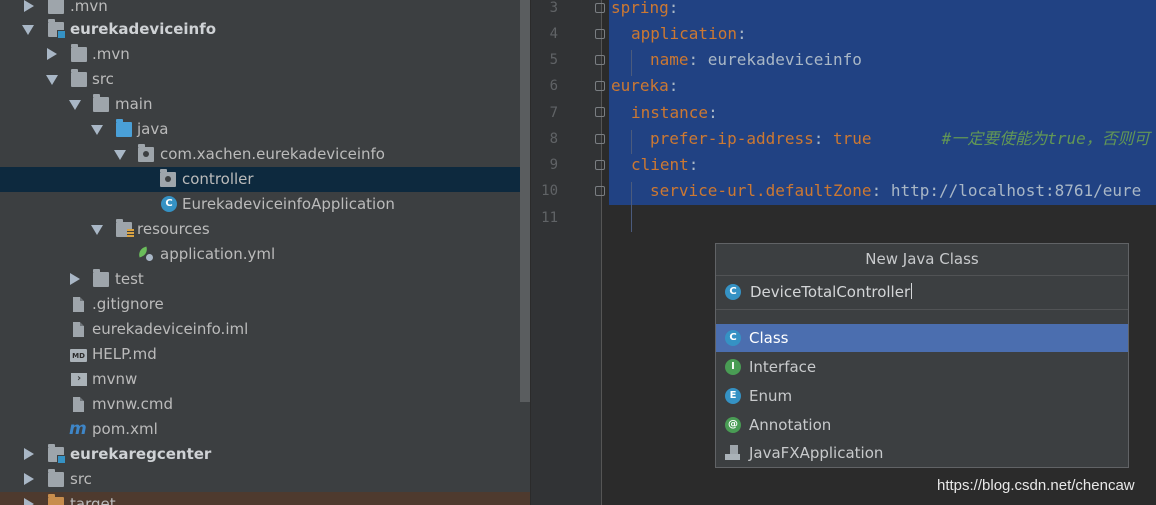 This screenshot has width=1156, height=505. I want to click on tree-item-label: controller, so click(218, 179).